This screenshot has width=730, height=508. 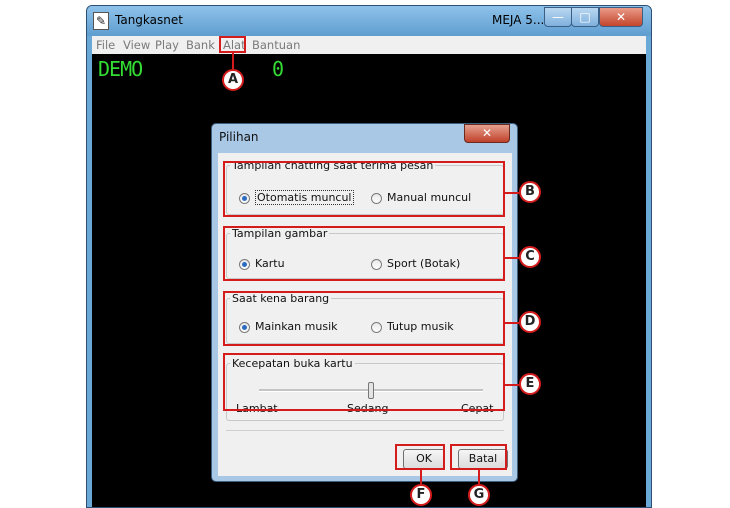 What do you see at coordinates (421, 495) in the screenshot?
I see `callout-f: F` at bounding box center [421, 495].